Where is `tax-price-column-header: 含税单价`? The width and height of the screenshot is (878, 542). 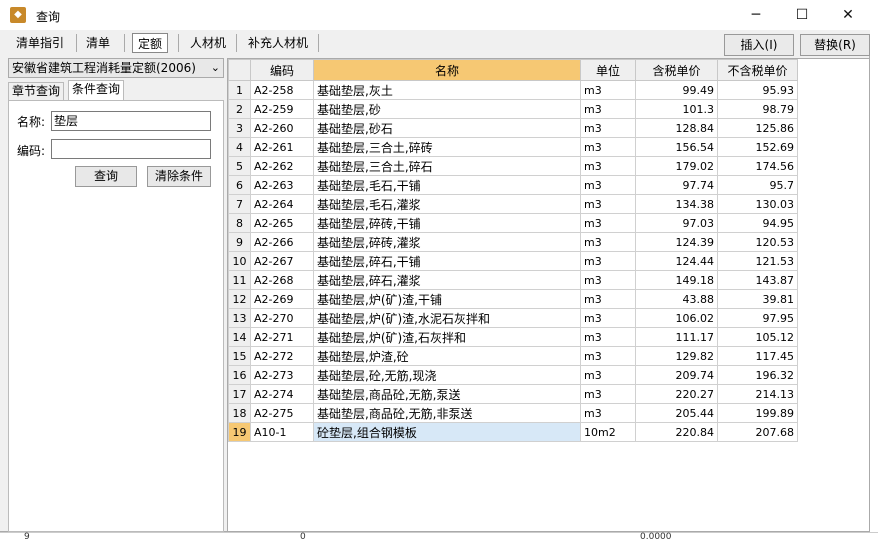 tax-price-column-header: 含税单价 is located at coordinates (676, 70).